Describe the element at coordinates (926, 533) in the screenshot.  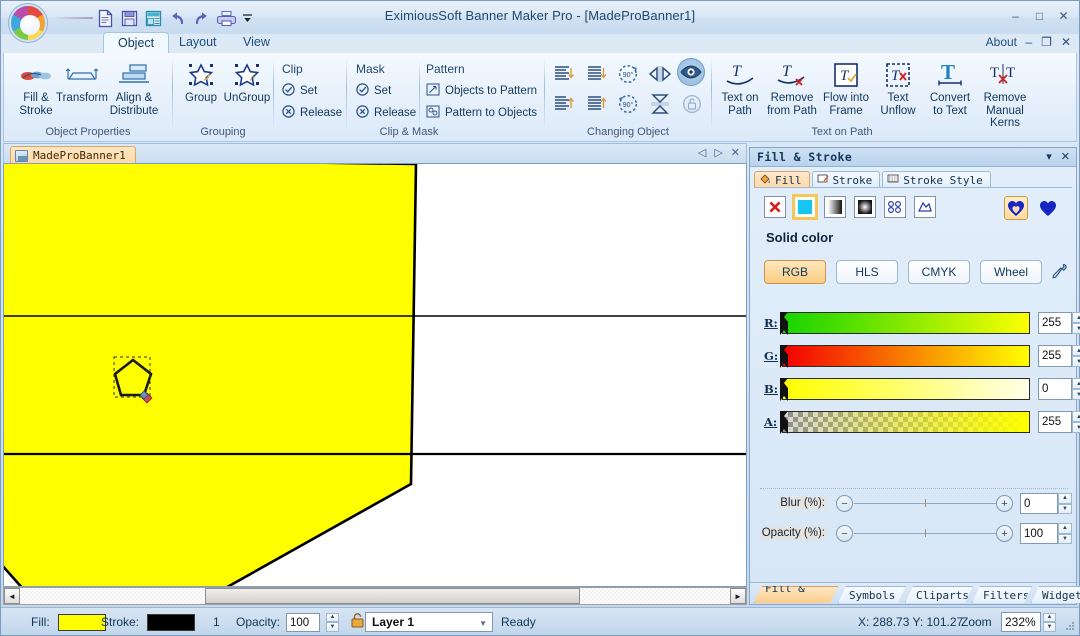
I see `opacity-track` at that location.